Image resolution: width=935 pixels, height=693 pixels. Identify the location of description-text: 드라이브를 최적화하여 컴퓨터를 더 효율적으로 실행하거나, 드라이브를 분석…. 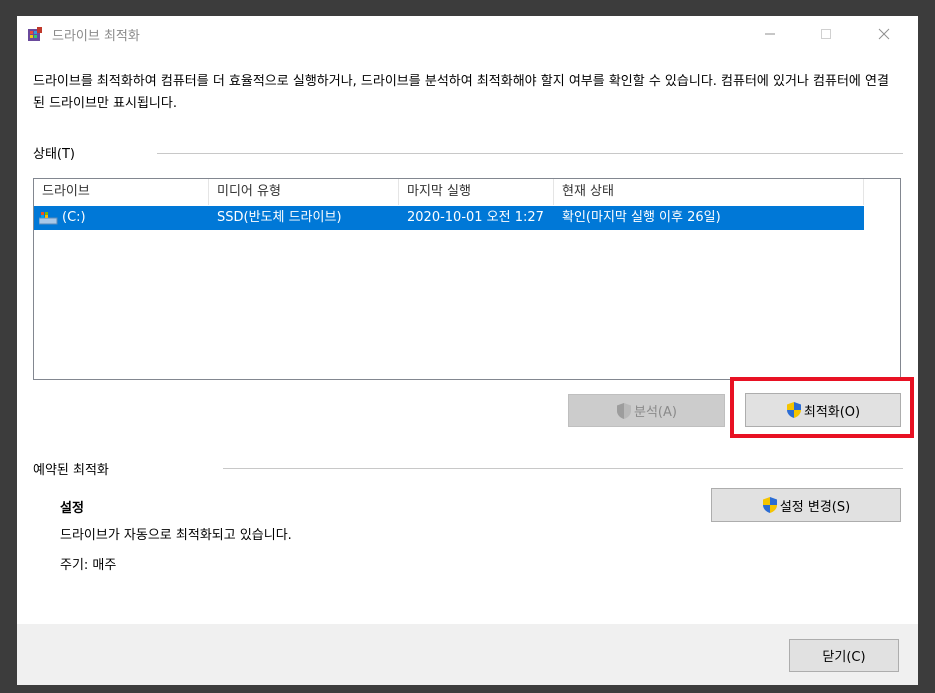
(461, 92).